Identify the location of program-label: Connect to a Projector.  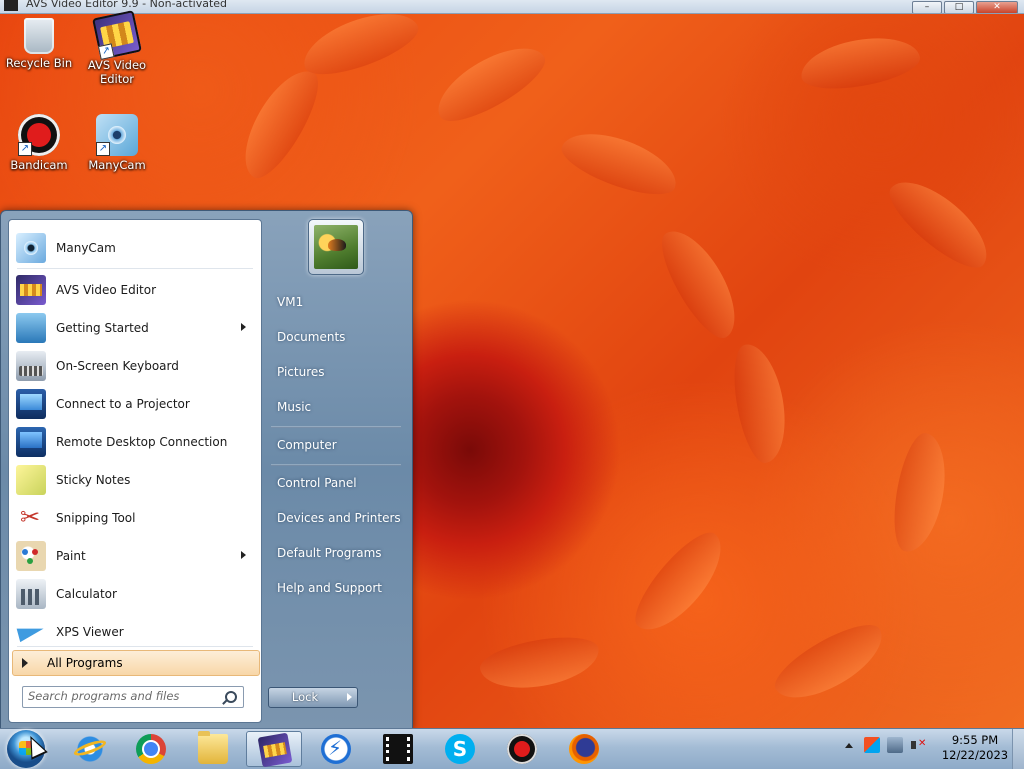
(123, 404).